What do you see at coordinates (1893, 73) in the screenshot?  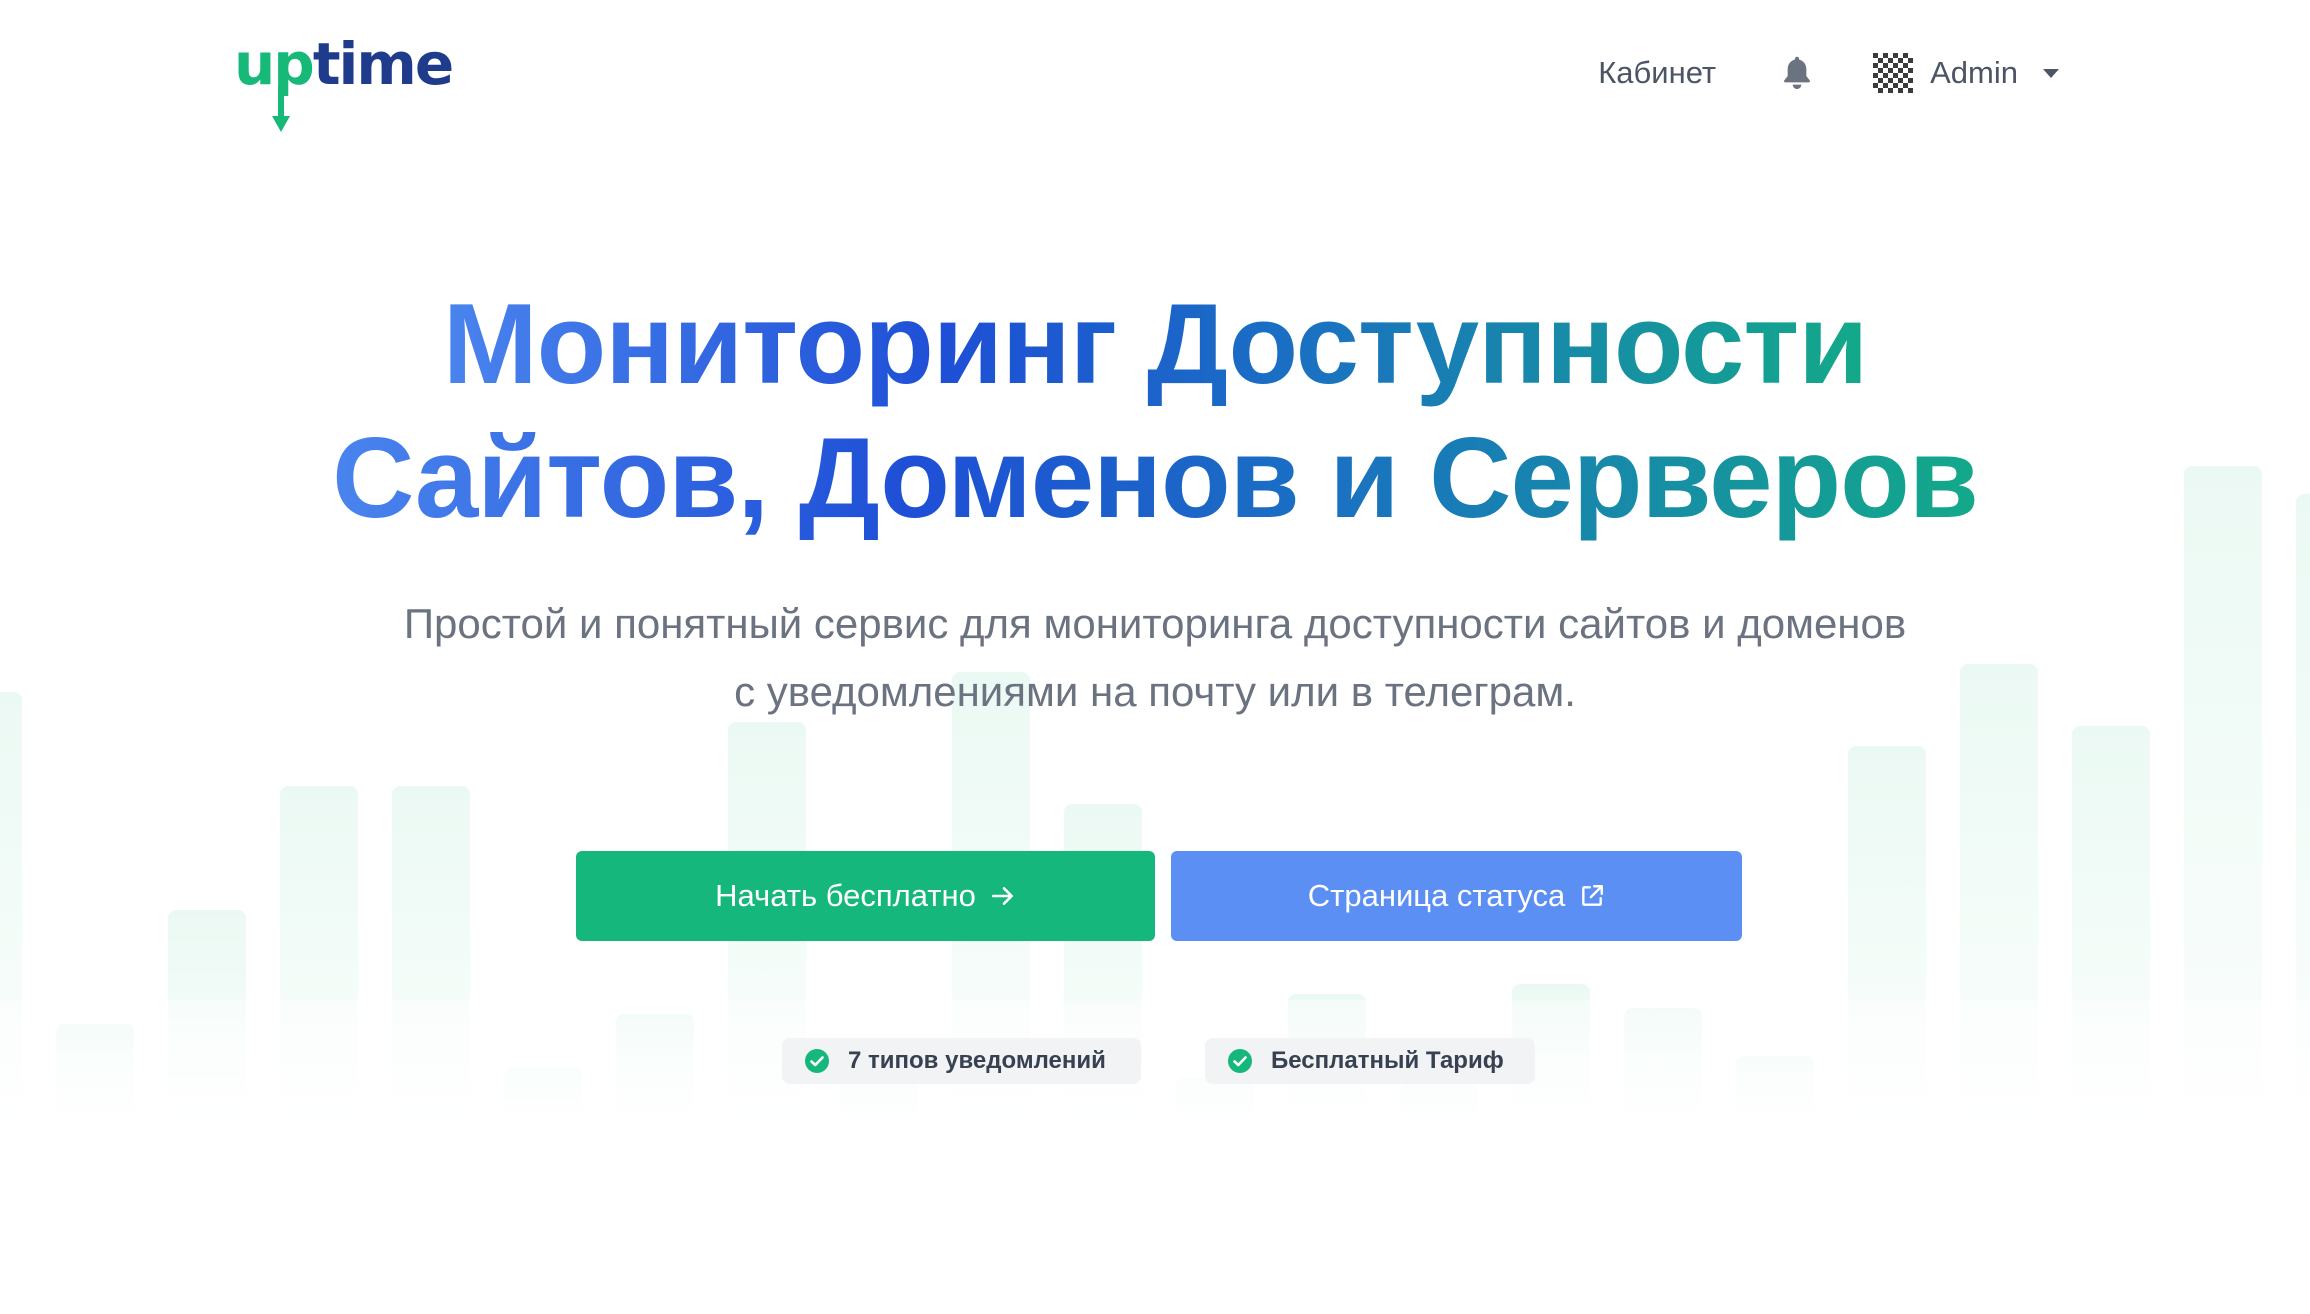 I see `pattern-avatar-icon` at bounding box center [1893, 73].